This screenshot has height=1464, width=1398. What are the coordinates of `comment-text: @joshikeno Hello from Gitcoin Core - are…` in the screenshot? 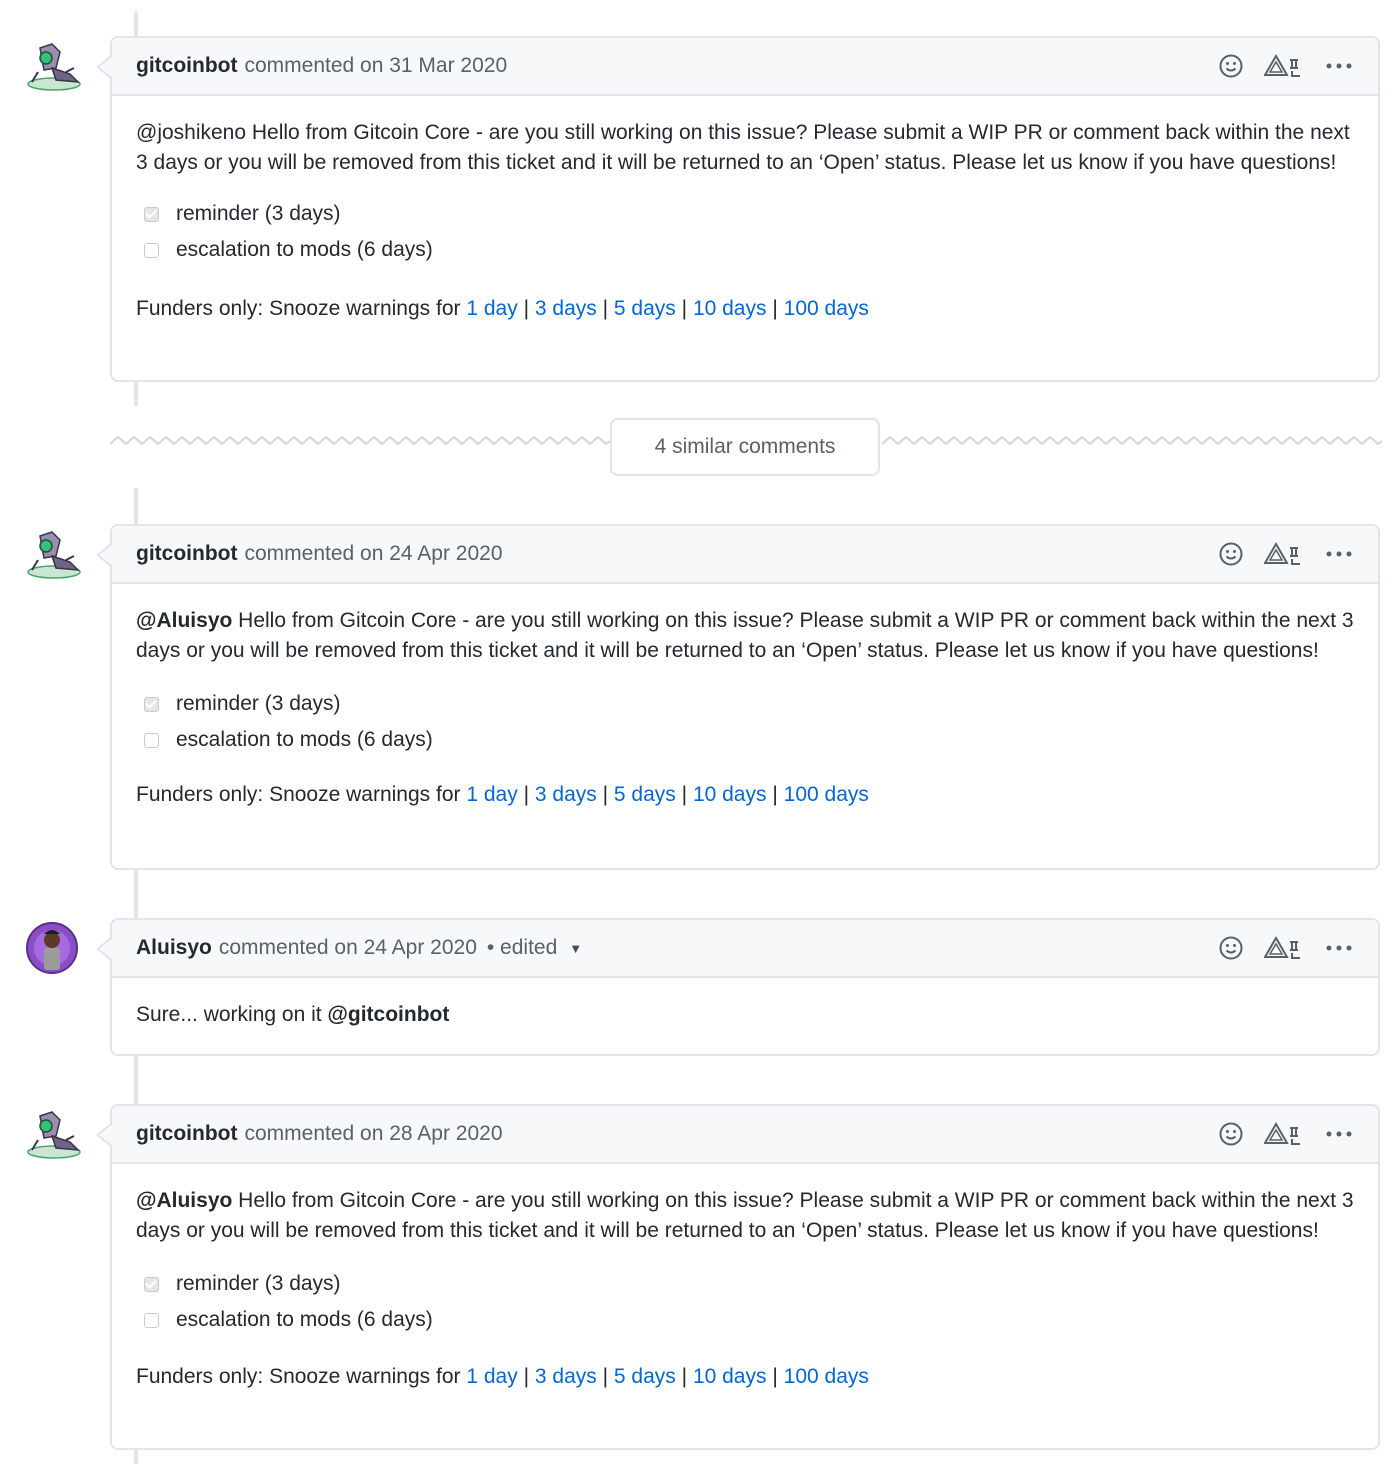 It's located at (743, 147).